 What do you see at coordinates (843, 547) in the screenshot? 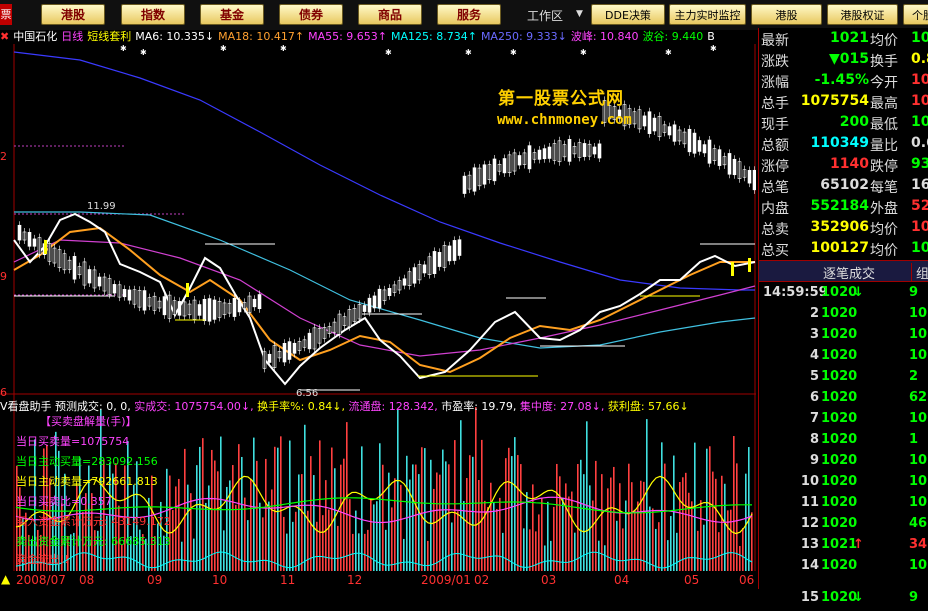
I see `tick-row: 13 1021 ↑ 34` at bounding box center [843, 547].